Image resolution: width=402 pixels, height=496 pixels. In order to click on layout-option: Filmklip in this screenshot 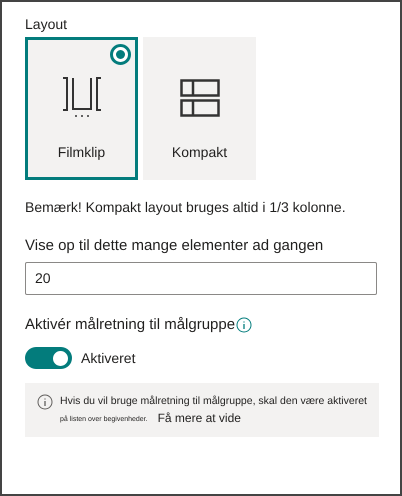, I will do `click(81, 108)`.